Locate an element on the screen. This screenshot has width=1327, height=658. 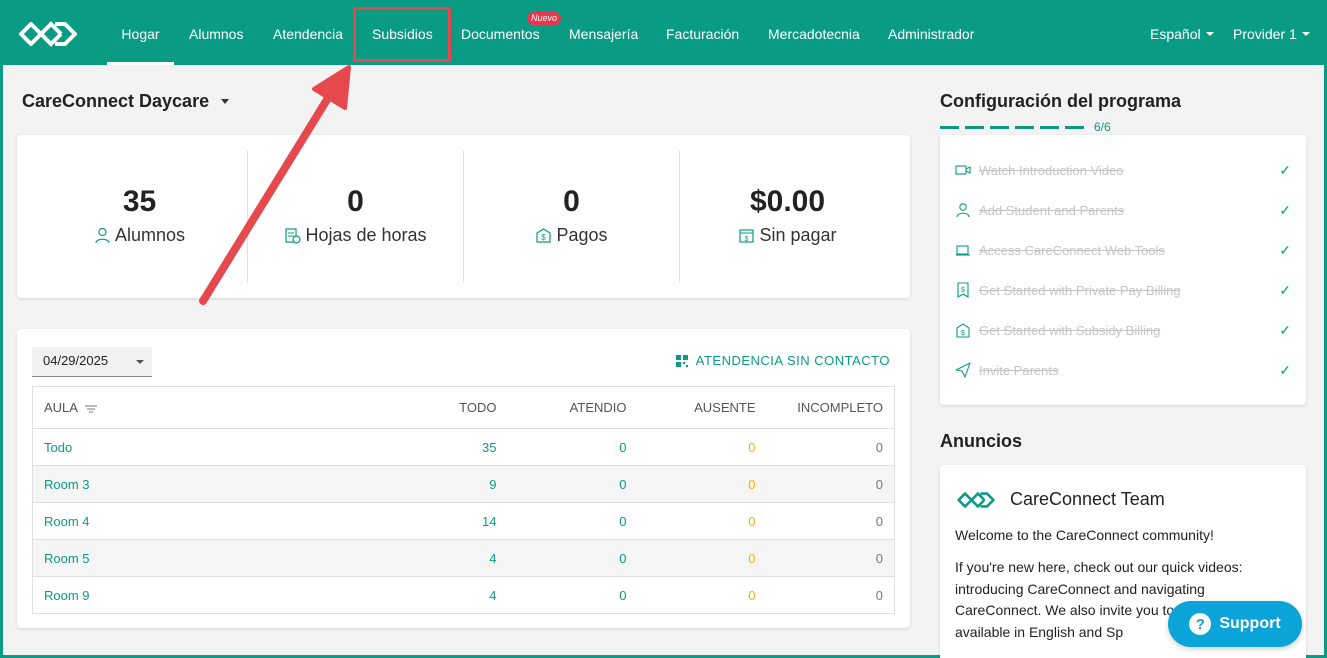
stat-value: 35 is located at coordinates (139, 201).